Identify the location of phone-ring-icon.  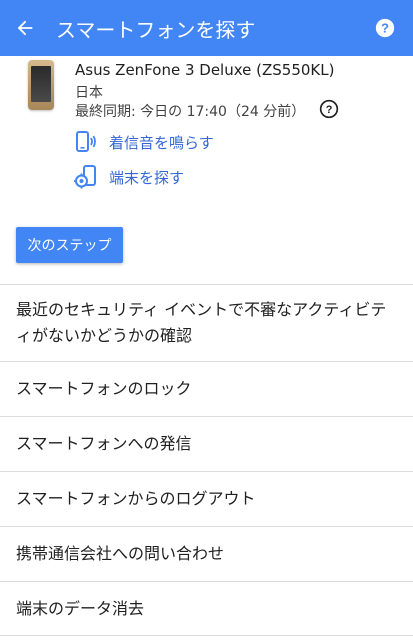
(86, 142).